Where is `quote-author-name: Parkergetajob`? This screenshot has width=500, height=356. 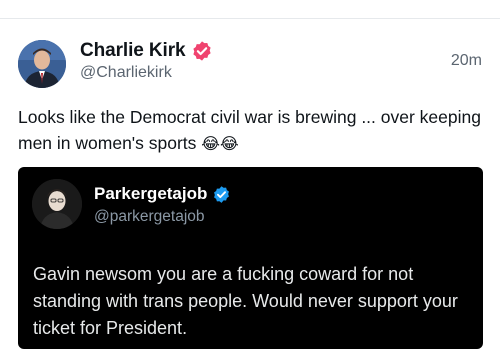
quote-author-name: Parkergetajob is located at coordinates (150, 194).